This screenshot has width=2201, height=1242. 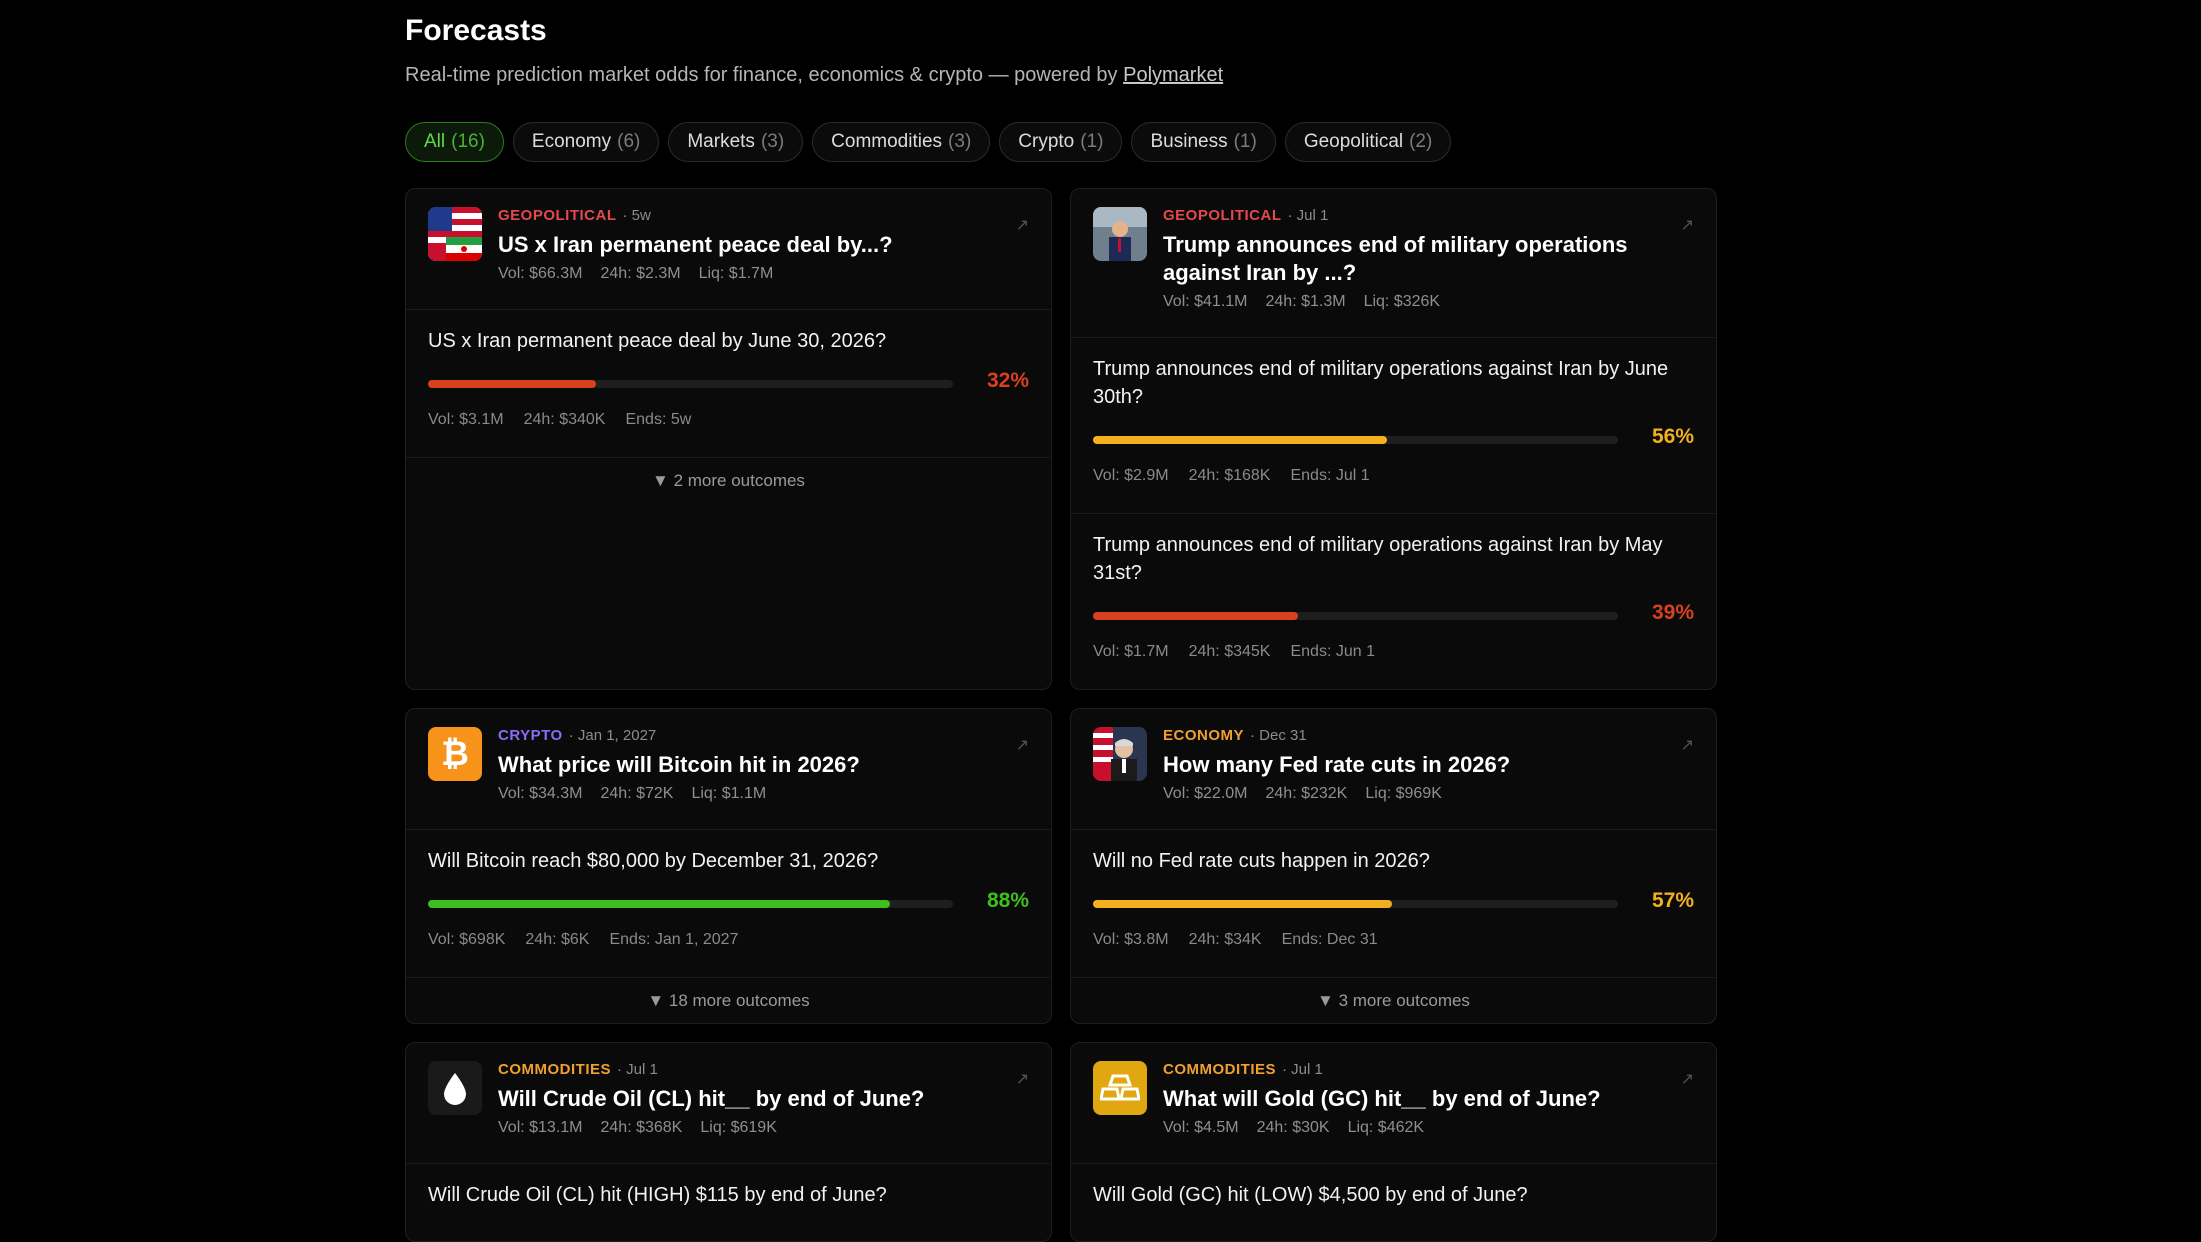 What do you see at coordinates (467, 939) in the screenshot?
I see `outcome-volume: Vol: $698K` at bounding box center [467, 939].